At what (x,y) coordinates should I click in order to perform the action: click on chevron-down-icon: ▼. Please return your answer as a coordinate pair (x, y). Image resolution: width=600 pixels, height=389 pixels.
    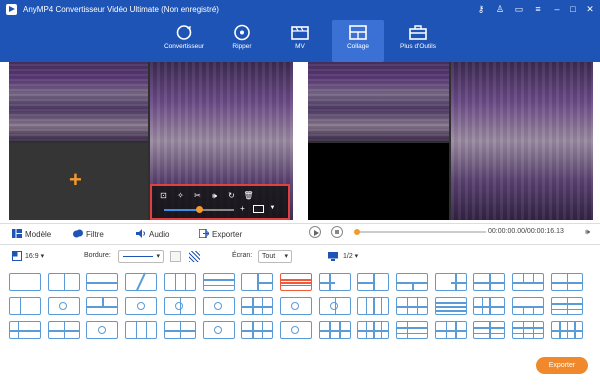
    Looking at the image, I should click on (272, 208).